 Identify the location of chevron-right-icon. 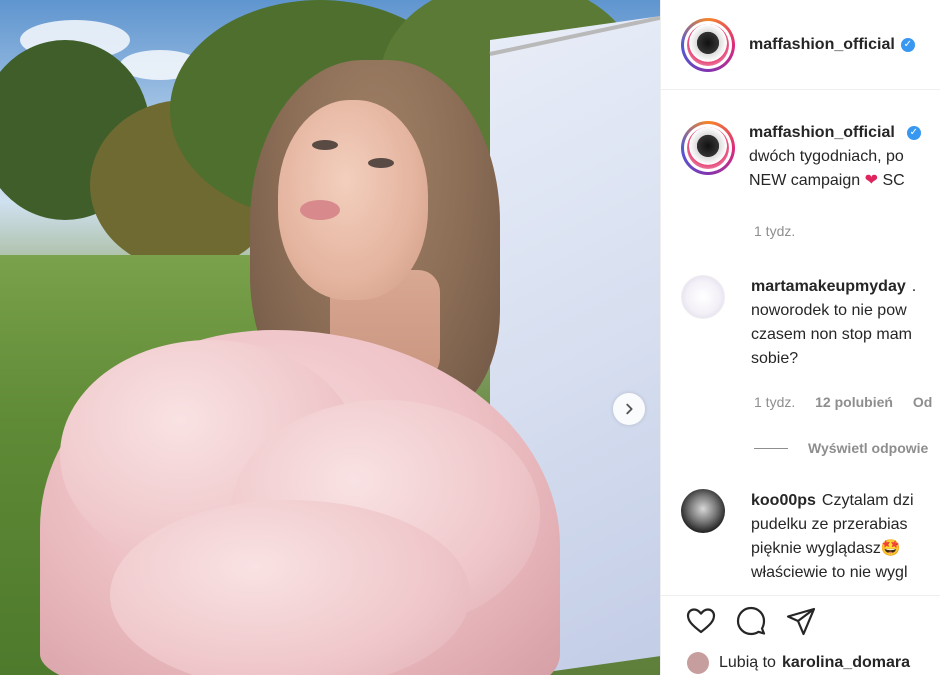
(629, 409).